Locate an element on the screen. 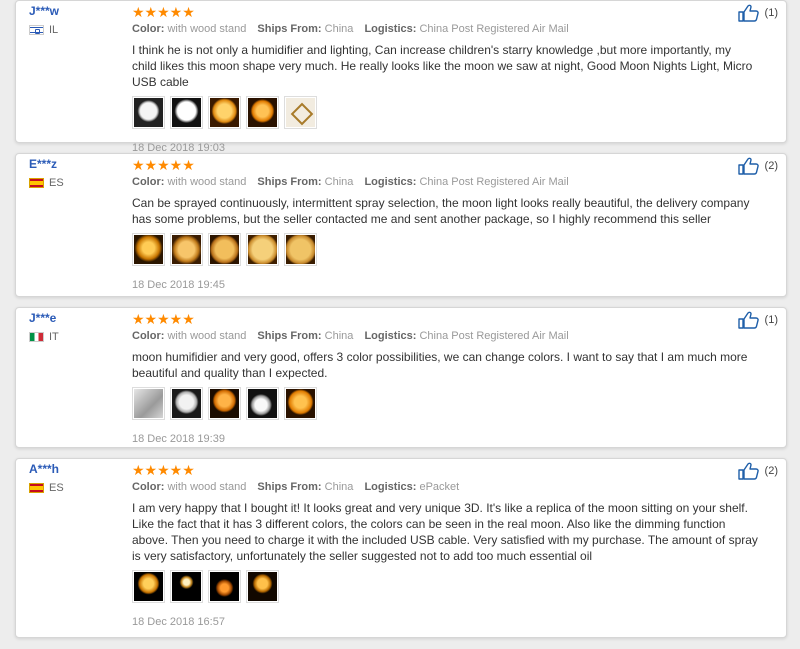  reviewer-info: E***z ES is located at coordinates (46, 173).